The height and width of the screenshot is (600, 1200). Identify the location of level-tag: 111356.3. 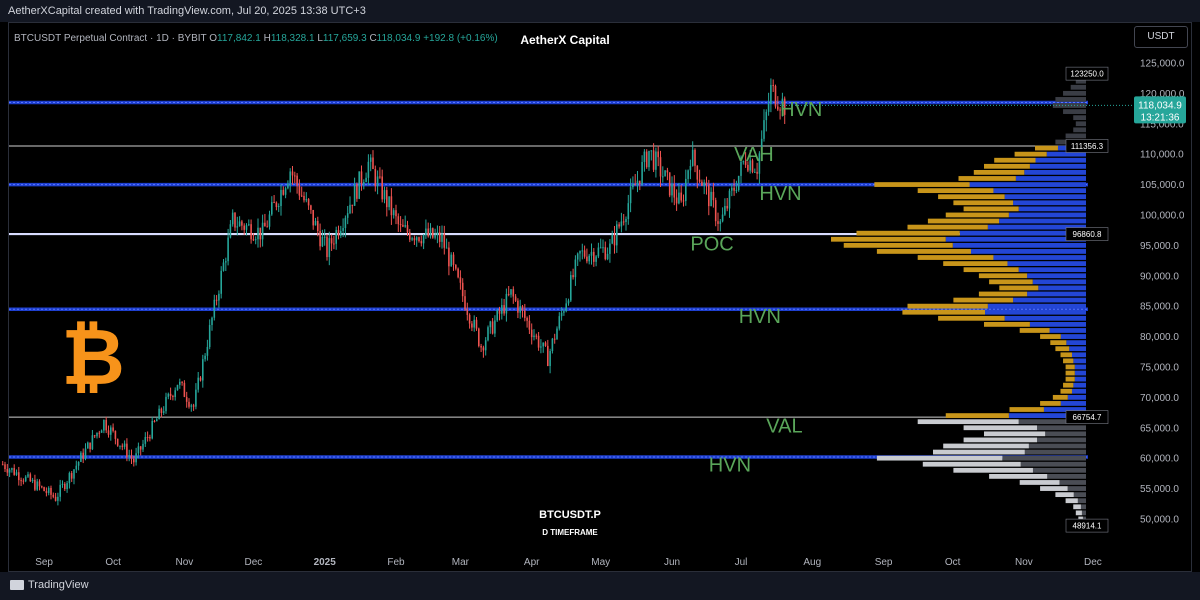
(1087, 146).